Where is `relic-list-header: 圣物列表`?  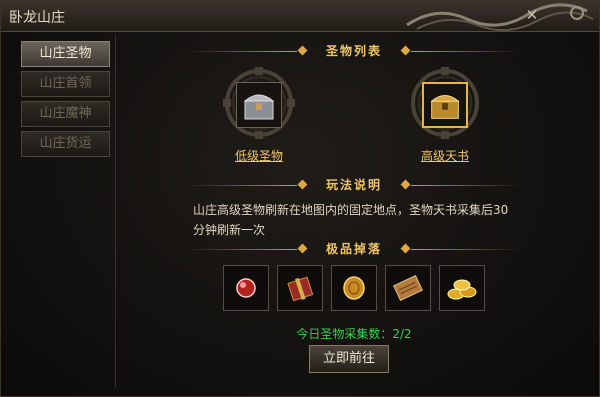 relic-list-header: 圣物列表 is located at coordinates (354, 51).